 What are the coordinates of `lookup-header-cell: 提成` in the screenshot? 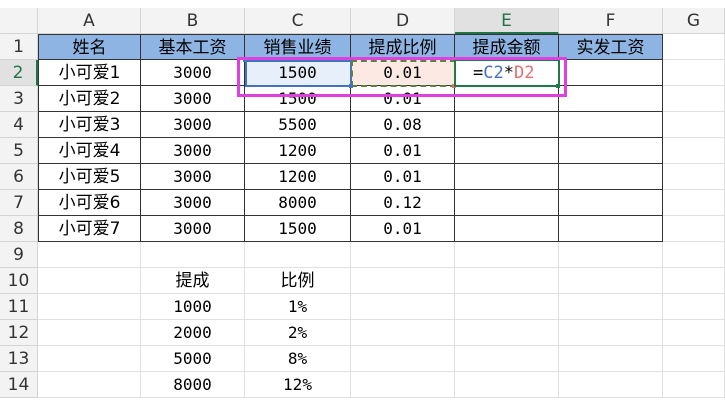 It's located at (193, 281).